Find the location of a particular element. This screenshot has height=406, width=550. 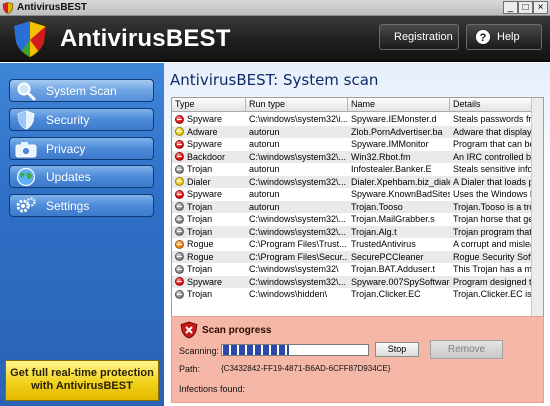

cell-type: Adware is located at coordinates (209, 132).